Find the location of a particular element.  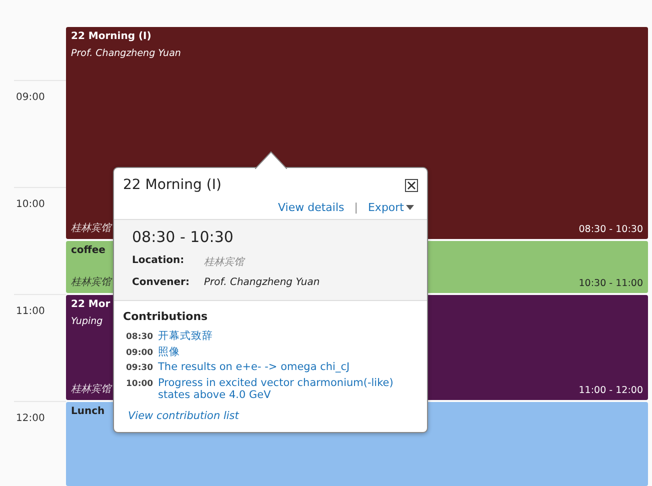

event-time: 11:00 - 12:00 is located at coordinates (610, 390).